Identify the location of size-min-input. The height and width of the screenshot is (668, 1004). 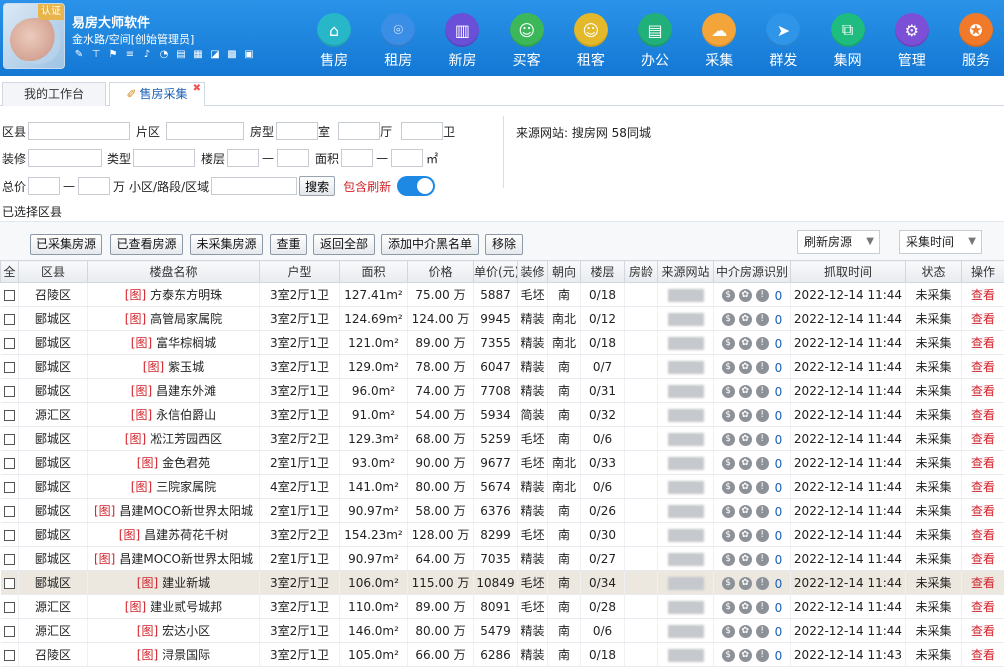
(357, 158).